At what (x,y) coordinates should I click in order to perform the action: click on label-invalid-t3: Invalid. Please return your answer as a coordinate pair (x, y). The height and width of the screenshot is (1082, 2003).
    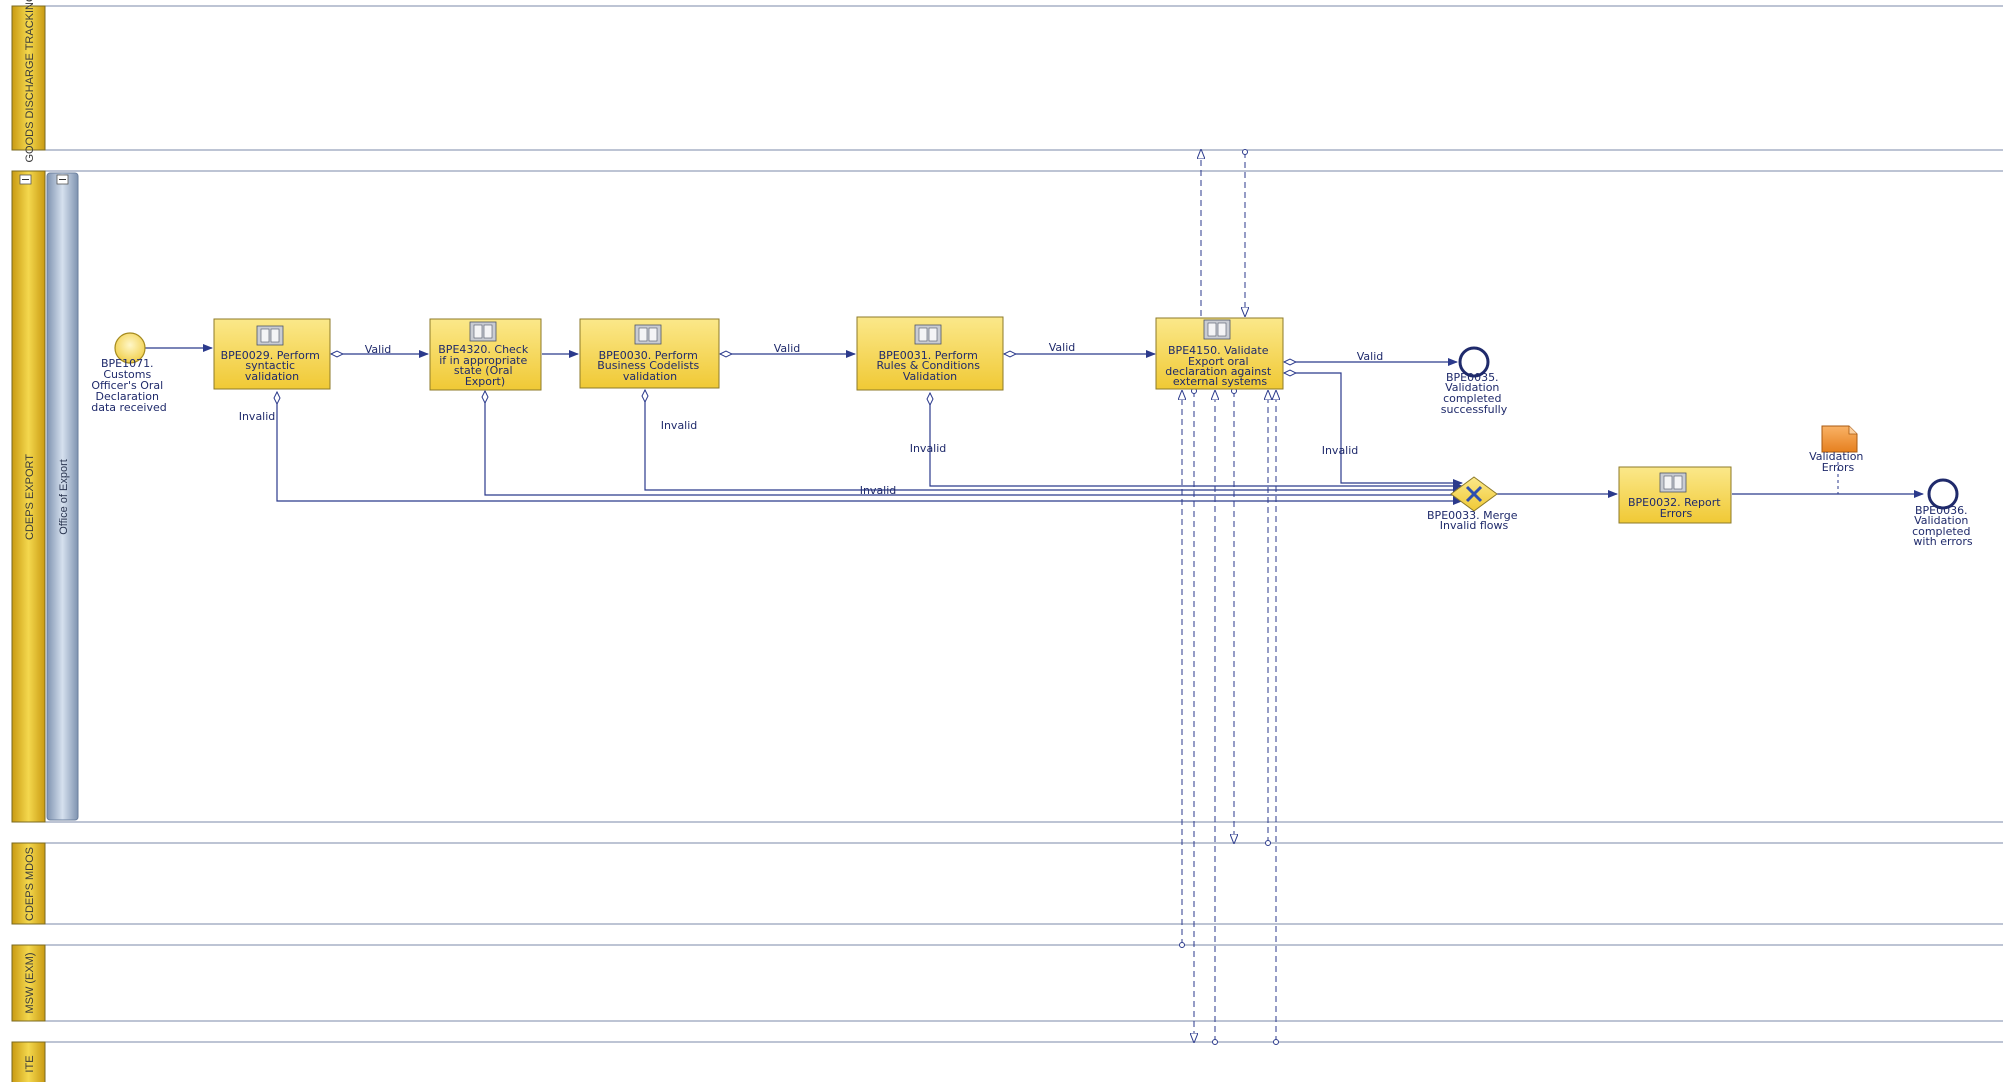
    Looking at the image, I should click on (679, 425).